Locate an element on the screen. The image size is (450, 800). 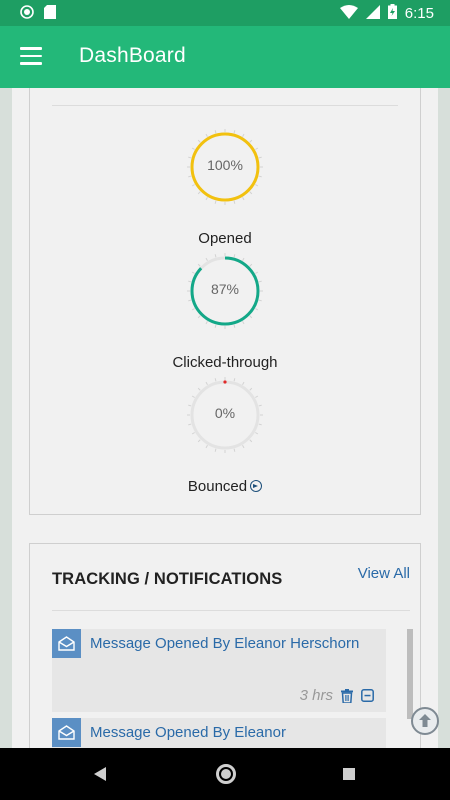
gauge-opened-value: 100% is located at coordinates (225, 165).